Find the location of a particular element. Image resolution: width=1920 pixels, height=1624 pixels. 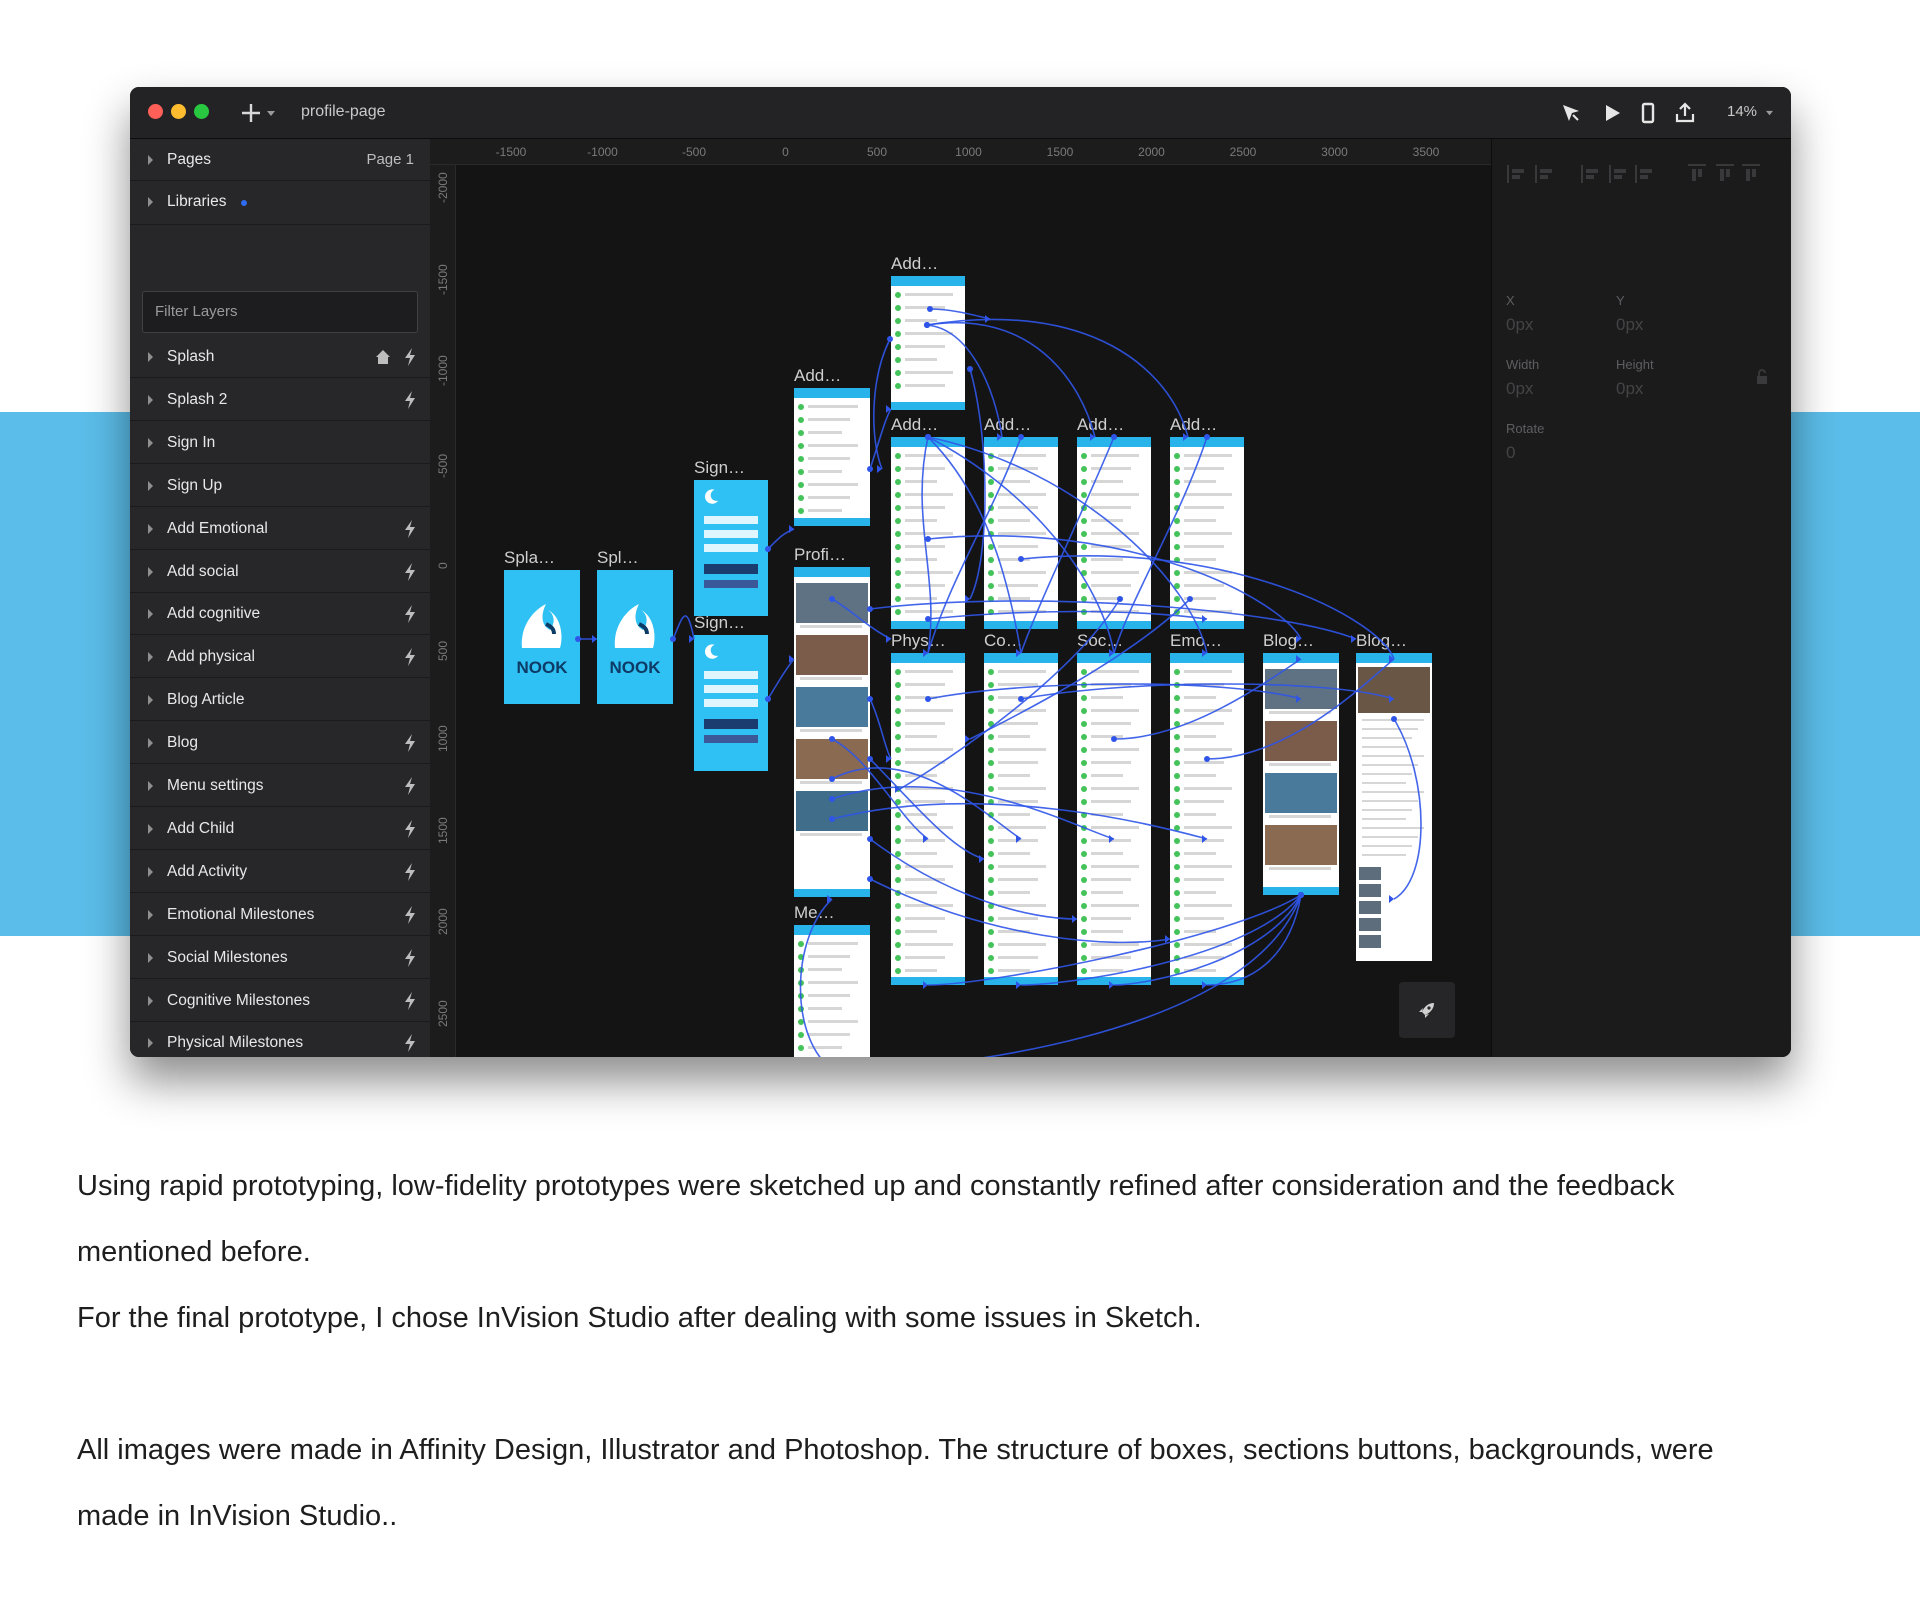

width-field: 0px is located at coordinates (1519, 389).